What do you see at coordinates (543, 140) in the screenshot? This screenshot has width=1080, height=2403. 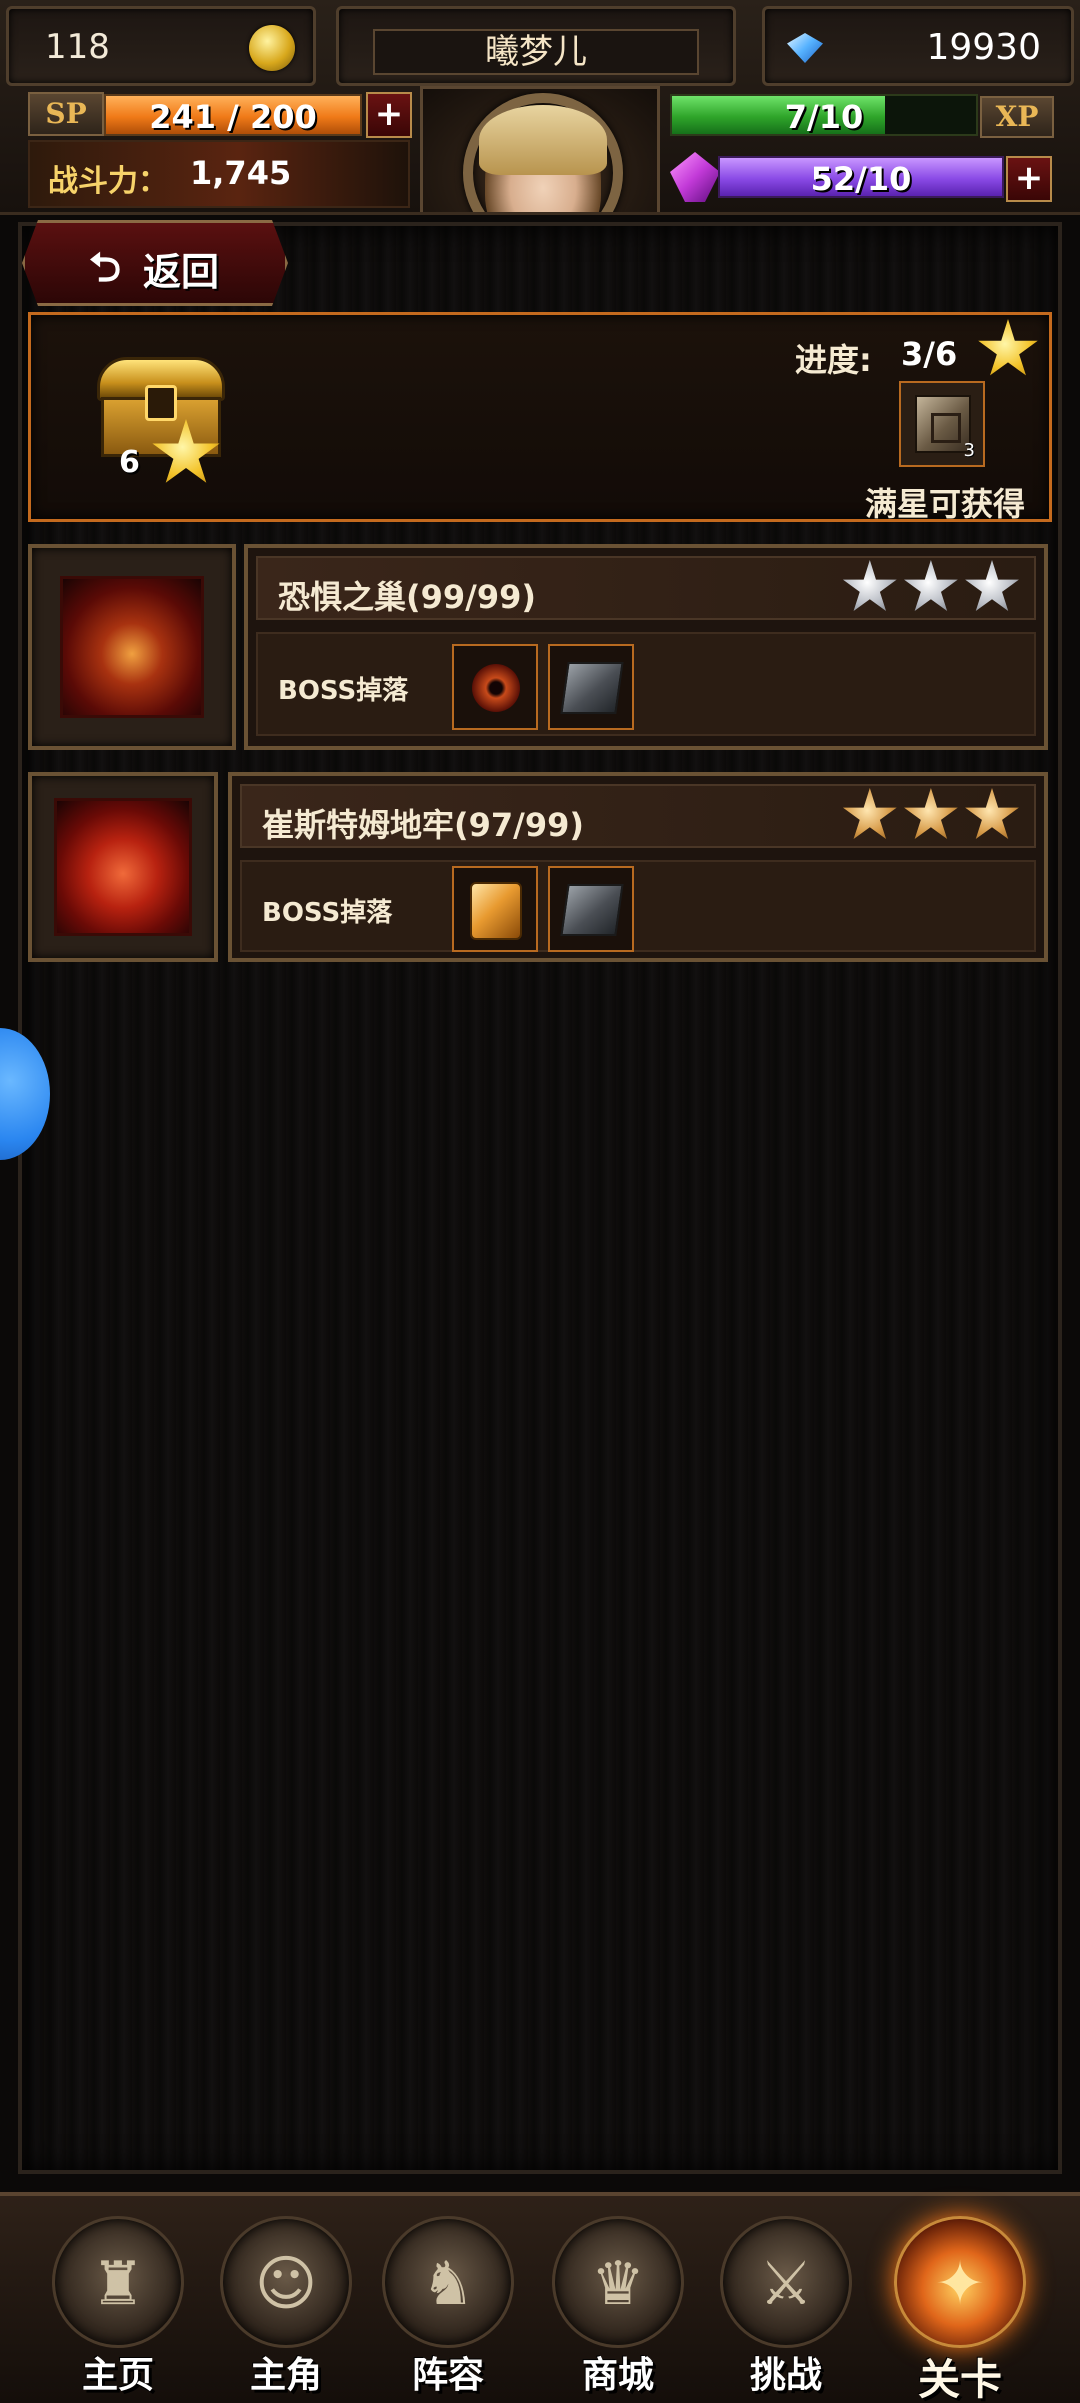 I see `avatar-hair` at bounding box center [543, 140].